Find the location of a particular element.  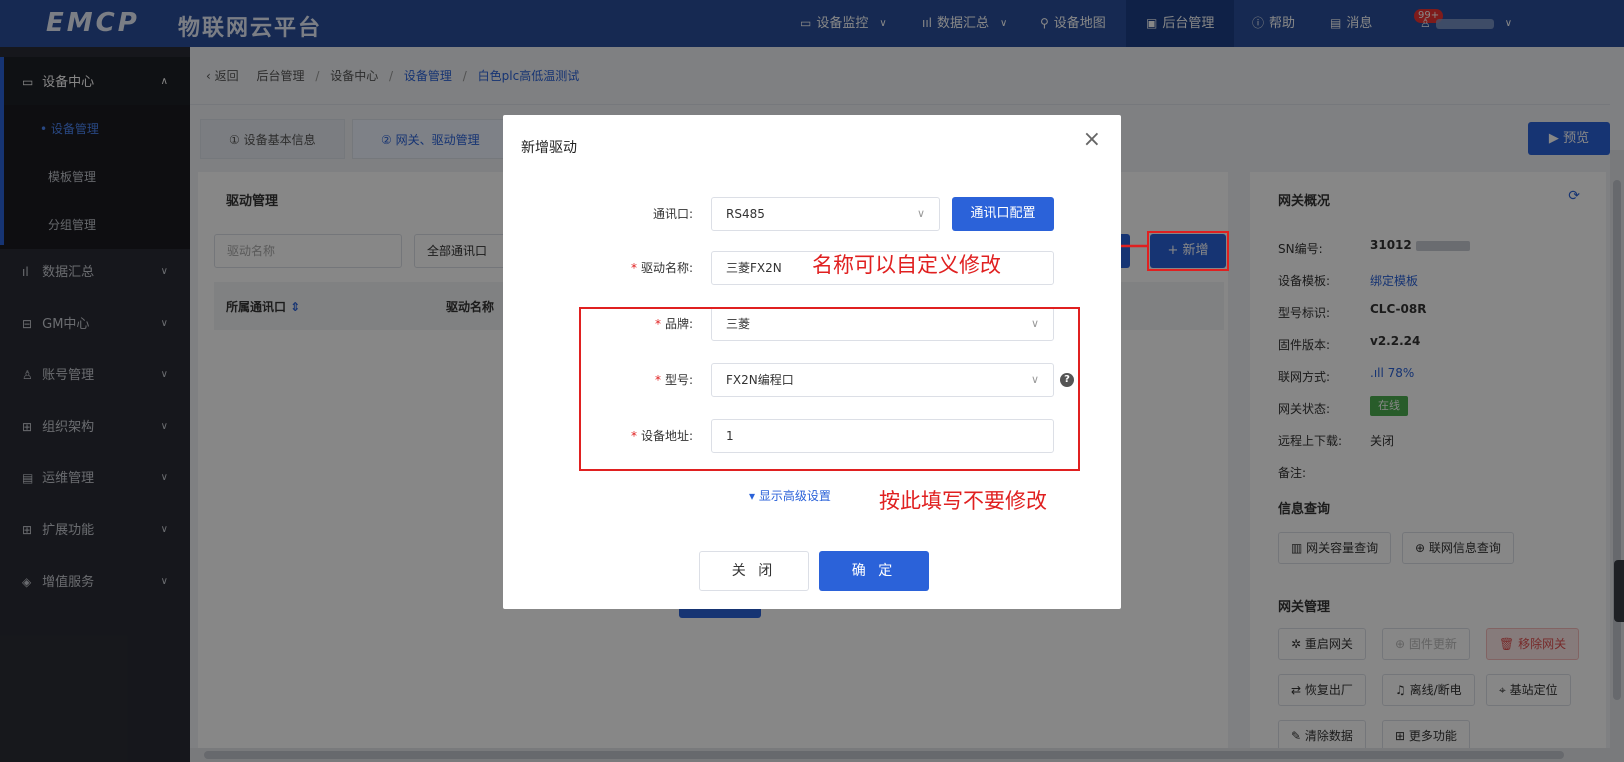

dialog-title: 新增驱动 is located at coordinates (549, 148).